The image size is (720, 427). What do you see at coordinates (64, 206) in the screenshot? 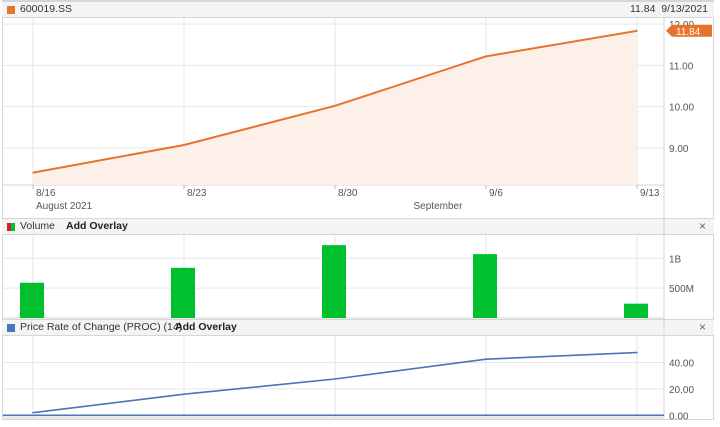
I see `month-label: August 2021` at bounding box center [64, 206].